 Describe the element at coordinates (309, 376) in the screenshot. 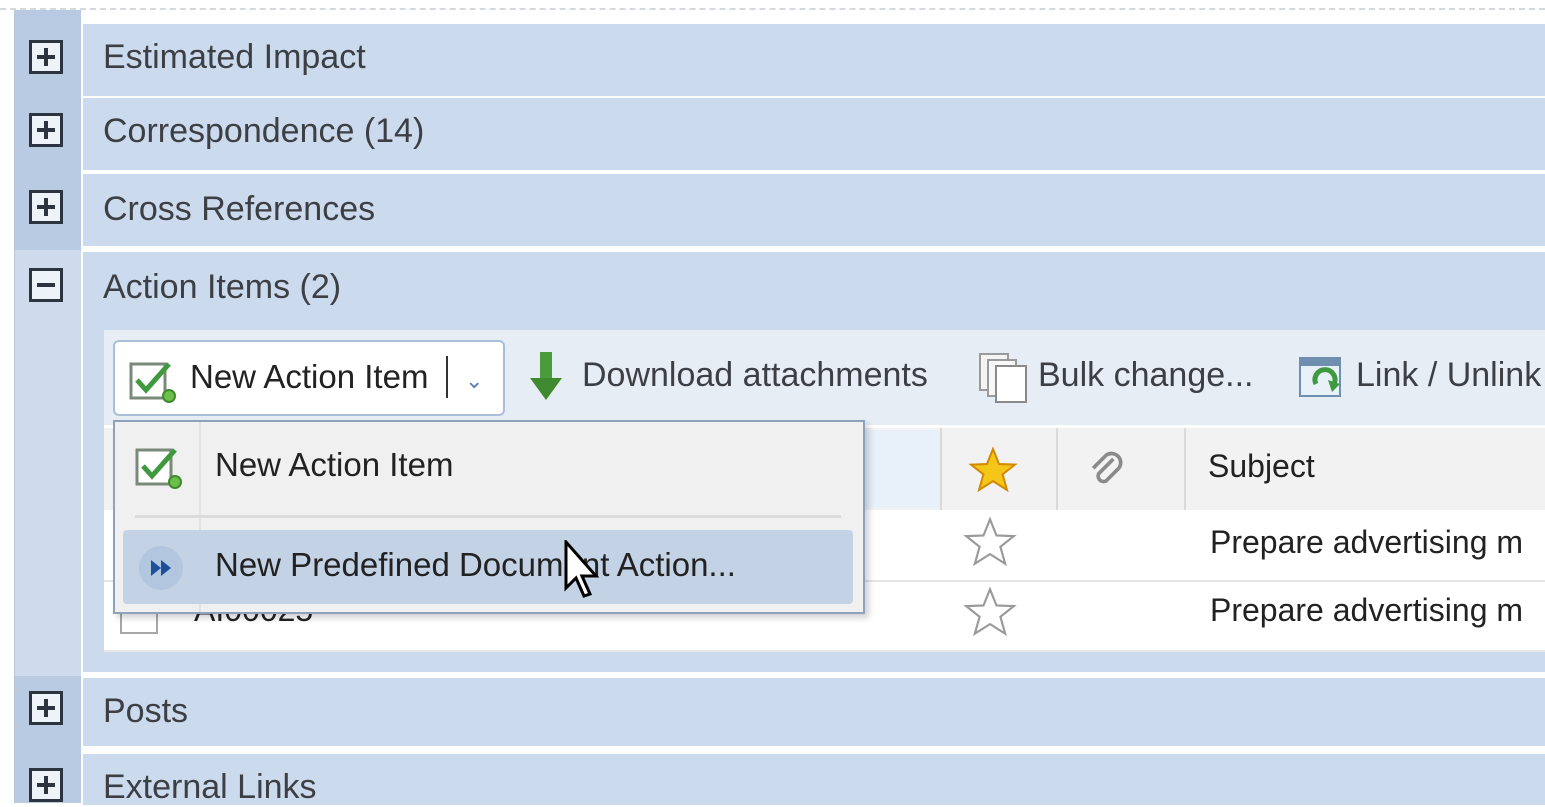

I see `new-action-item-label: New Action Item` at that location.